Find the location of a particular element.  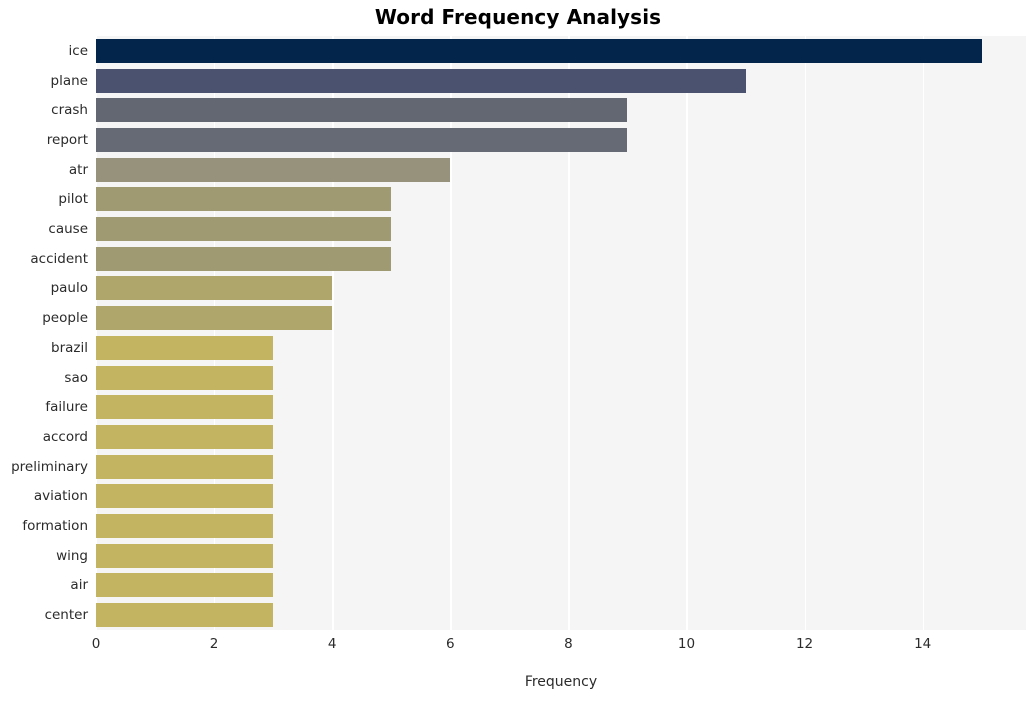

chart-title: Word Frequency Analysis is located at coordinates (518, 17).